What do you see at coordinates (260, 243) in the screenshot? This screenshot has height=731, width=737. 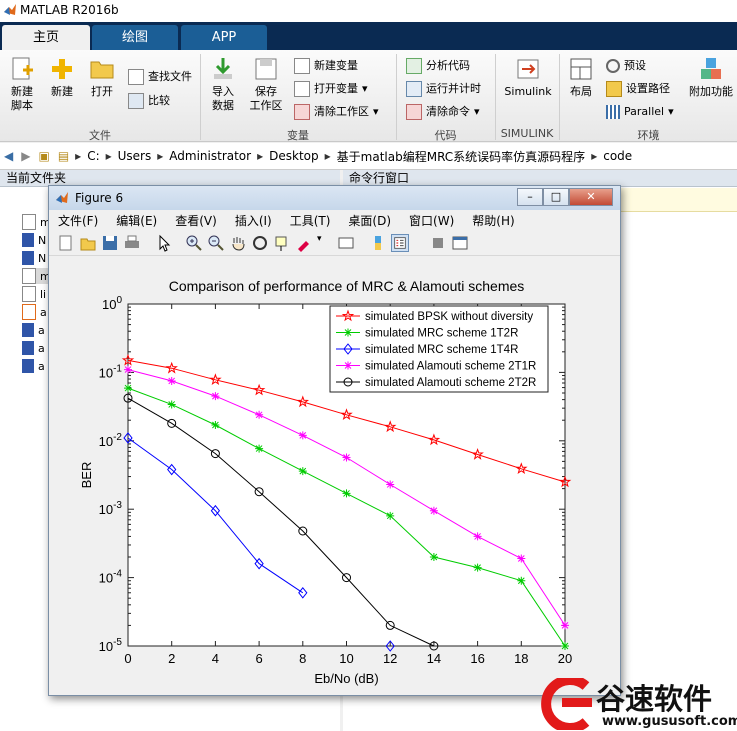 I see `rotate-3d-icon` at bounding box center [260, 243].